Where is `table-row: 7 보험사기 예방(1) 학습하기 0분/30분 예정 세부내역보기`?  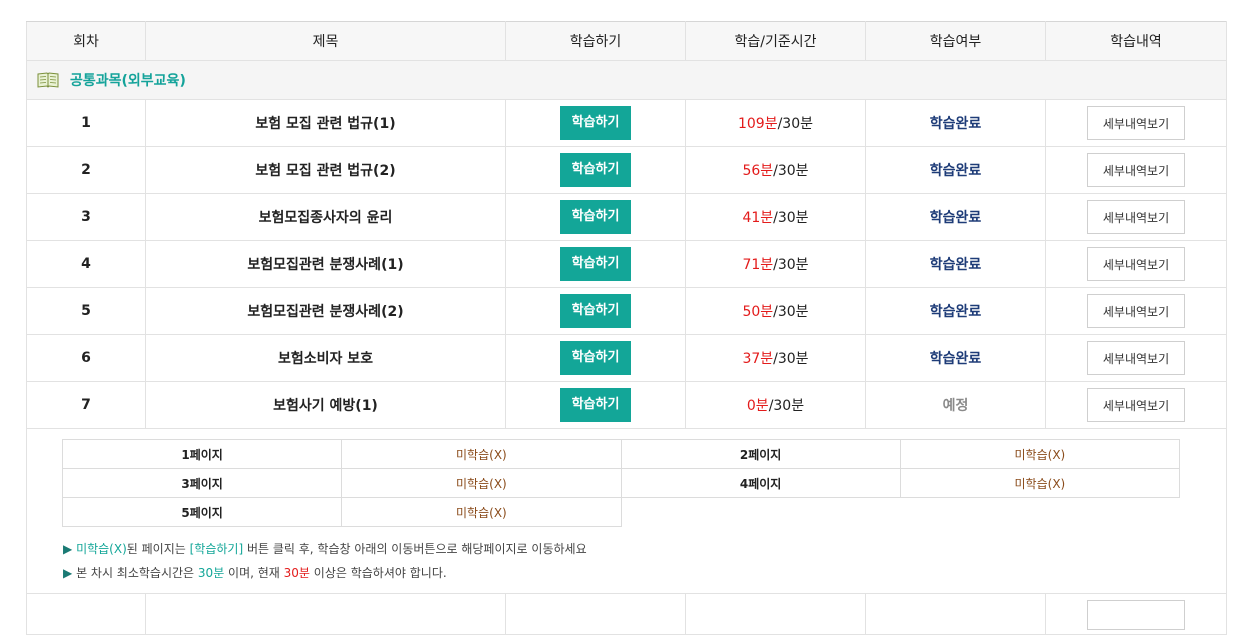 table-row: 7 보험사기 예방(1) 학습하기 0분/30분 예정 세부내역보기 is located at coordinates (626, 405).